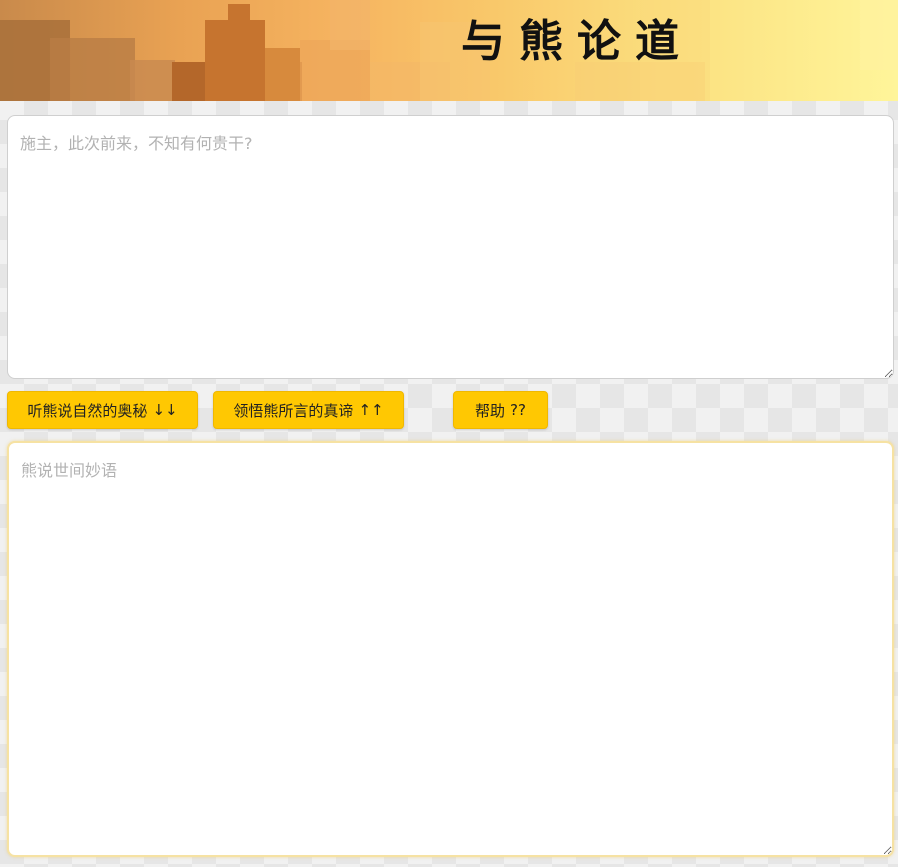 The image size is (898, 867). I want to click on decode-button: 领悟熊所言的真谛 ↑↑, so click(308, 410).